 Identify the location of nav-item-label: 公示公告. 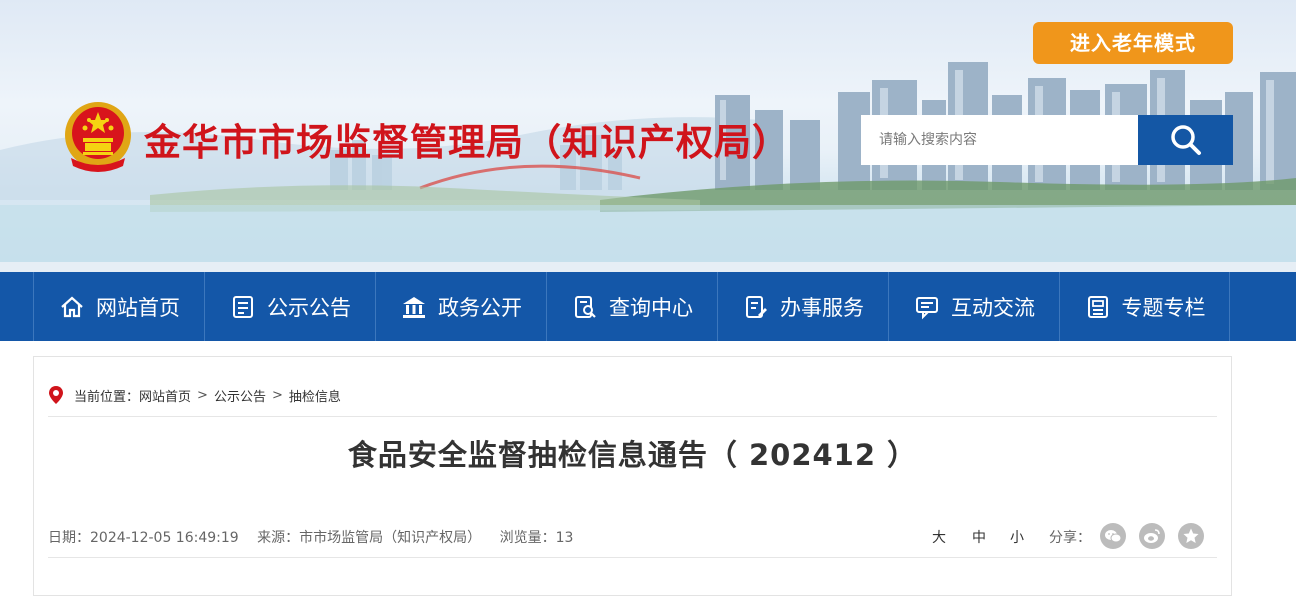
(309, 307).